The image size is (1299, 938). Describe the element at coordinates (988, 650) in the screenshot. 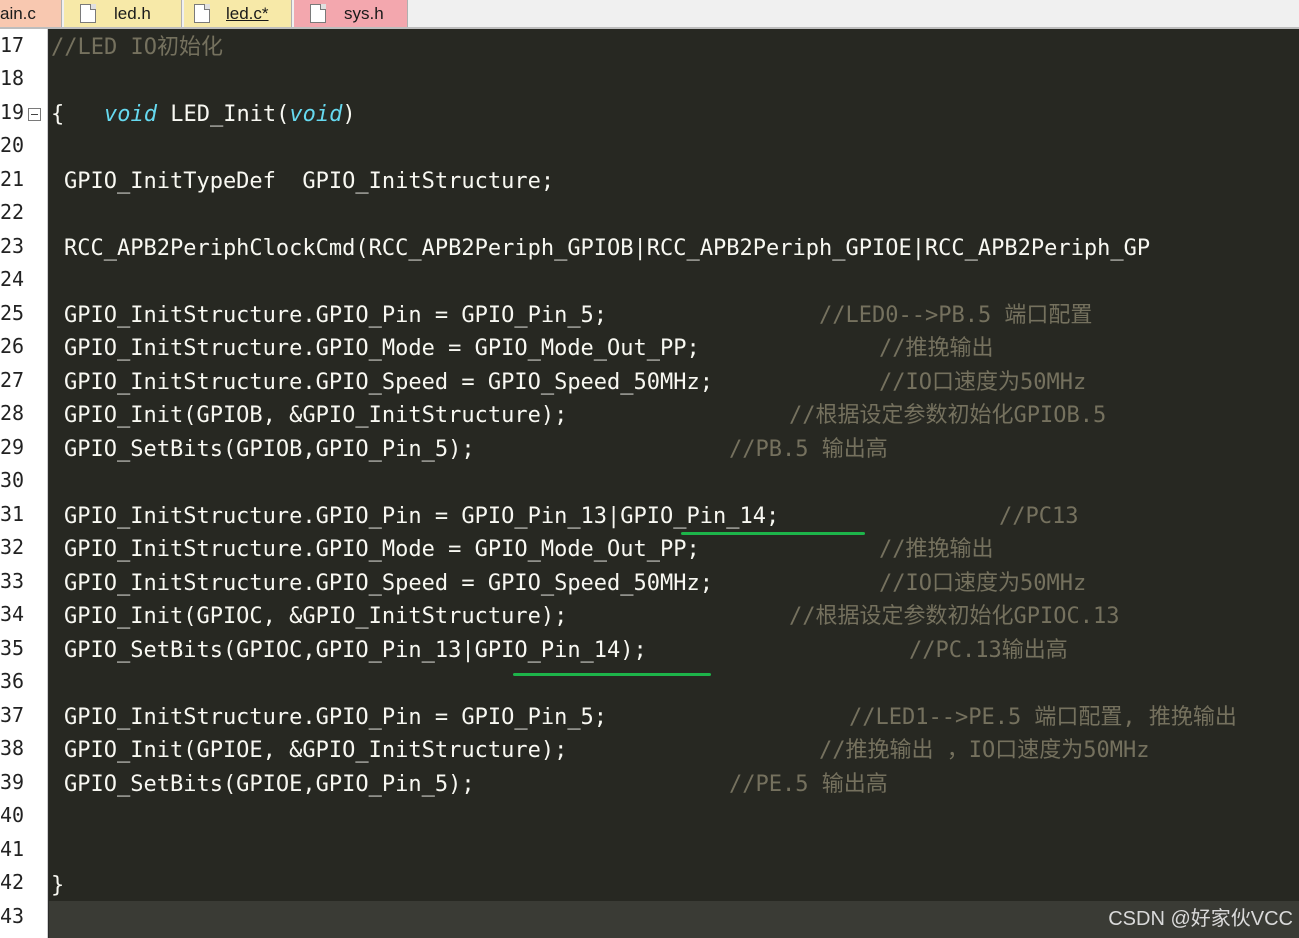

I see `code-comment: //PC.13输出高` at that location.